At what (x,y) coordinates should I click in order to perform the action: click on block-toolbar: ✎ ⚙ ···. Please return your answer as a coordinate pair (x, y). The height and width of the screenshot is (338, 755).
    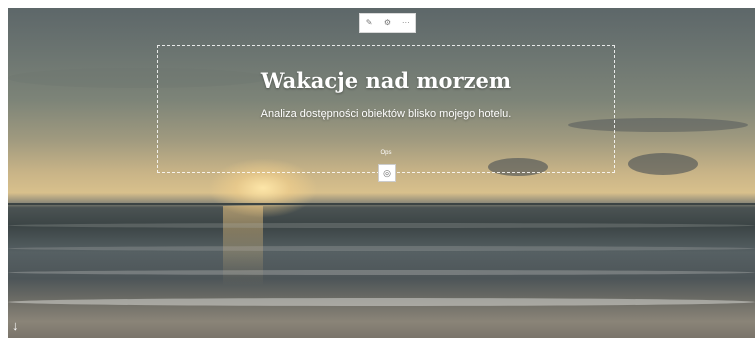
    Looking at the image, I should click on (387, 23).